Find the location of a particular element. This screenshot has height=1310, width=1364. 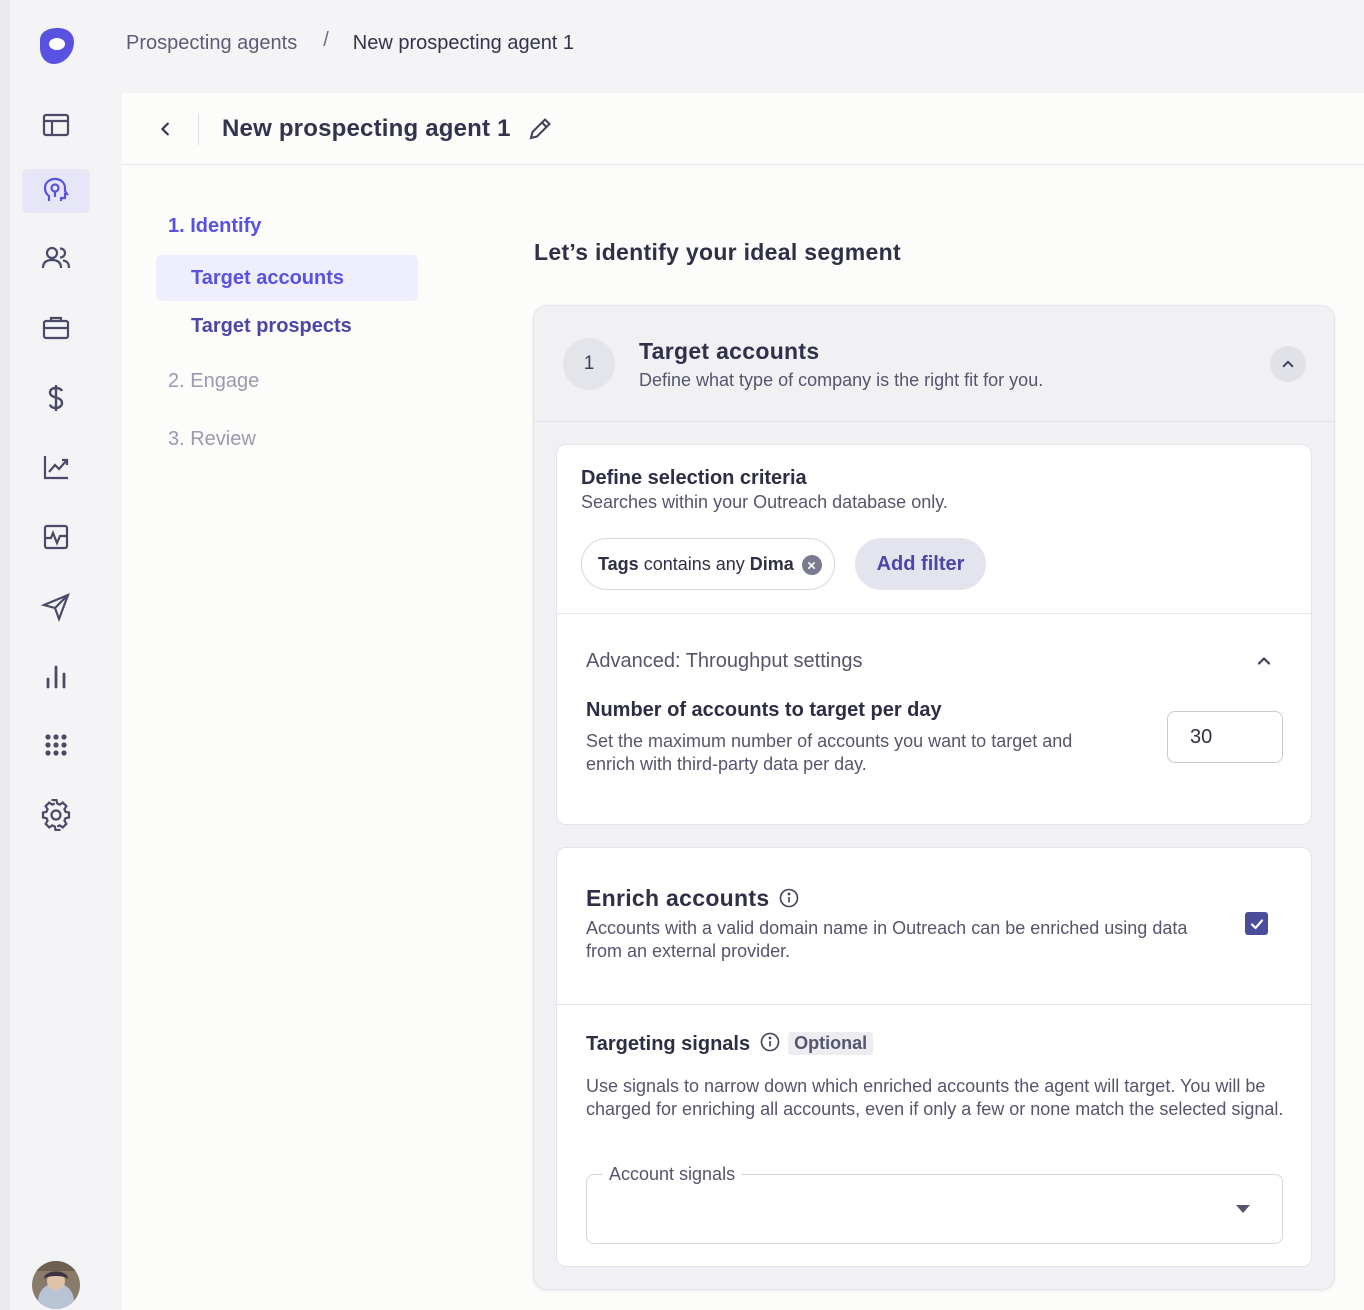

nav-people is located at coordinates (56, 258).